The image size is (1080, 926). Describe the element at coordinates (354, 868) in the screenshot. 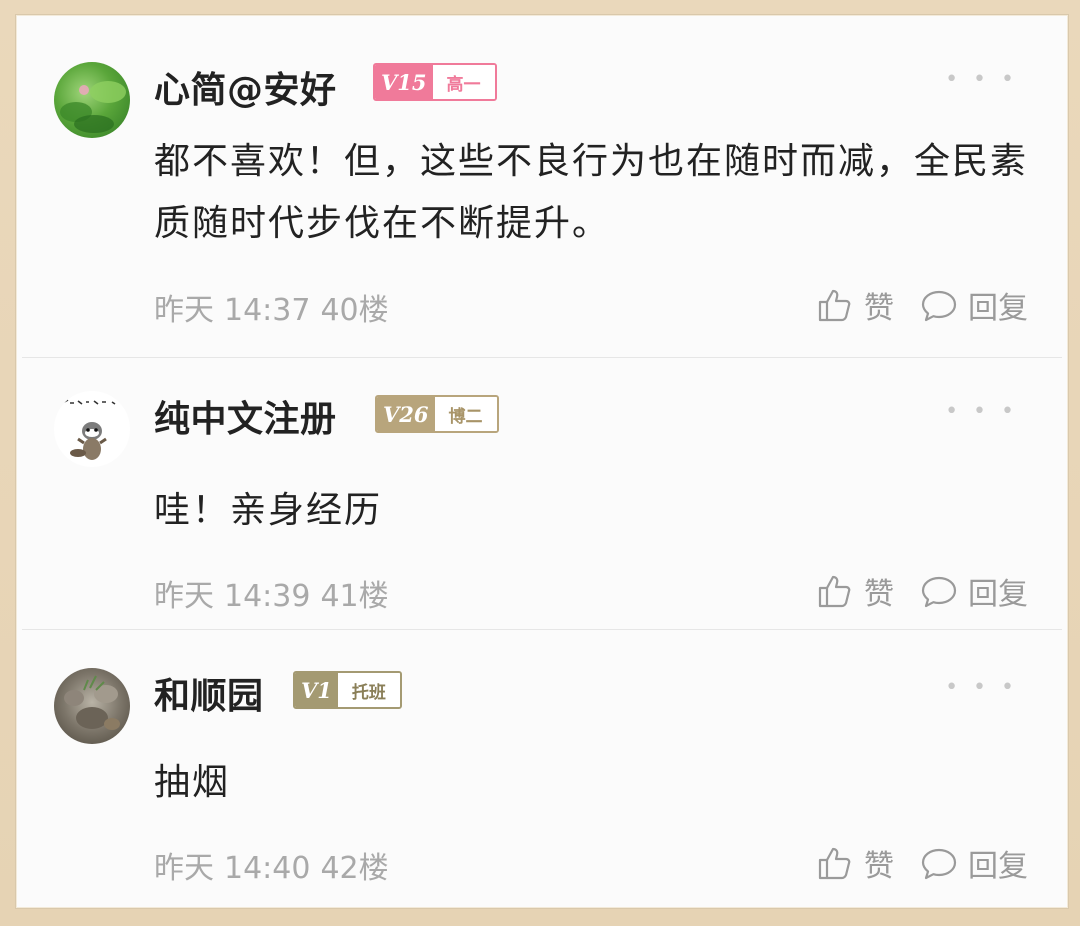

I see `comment-floor: 42楼` at that location.